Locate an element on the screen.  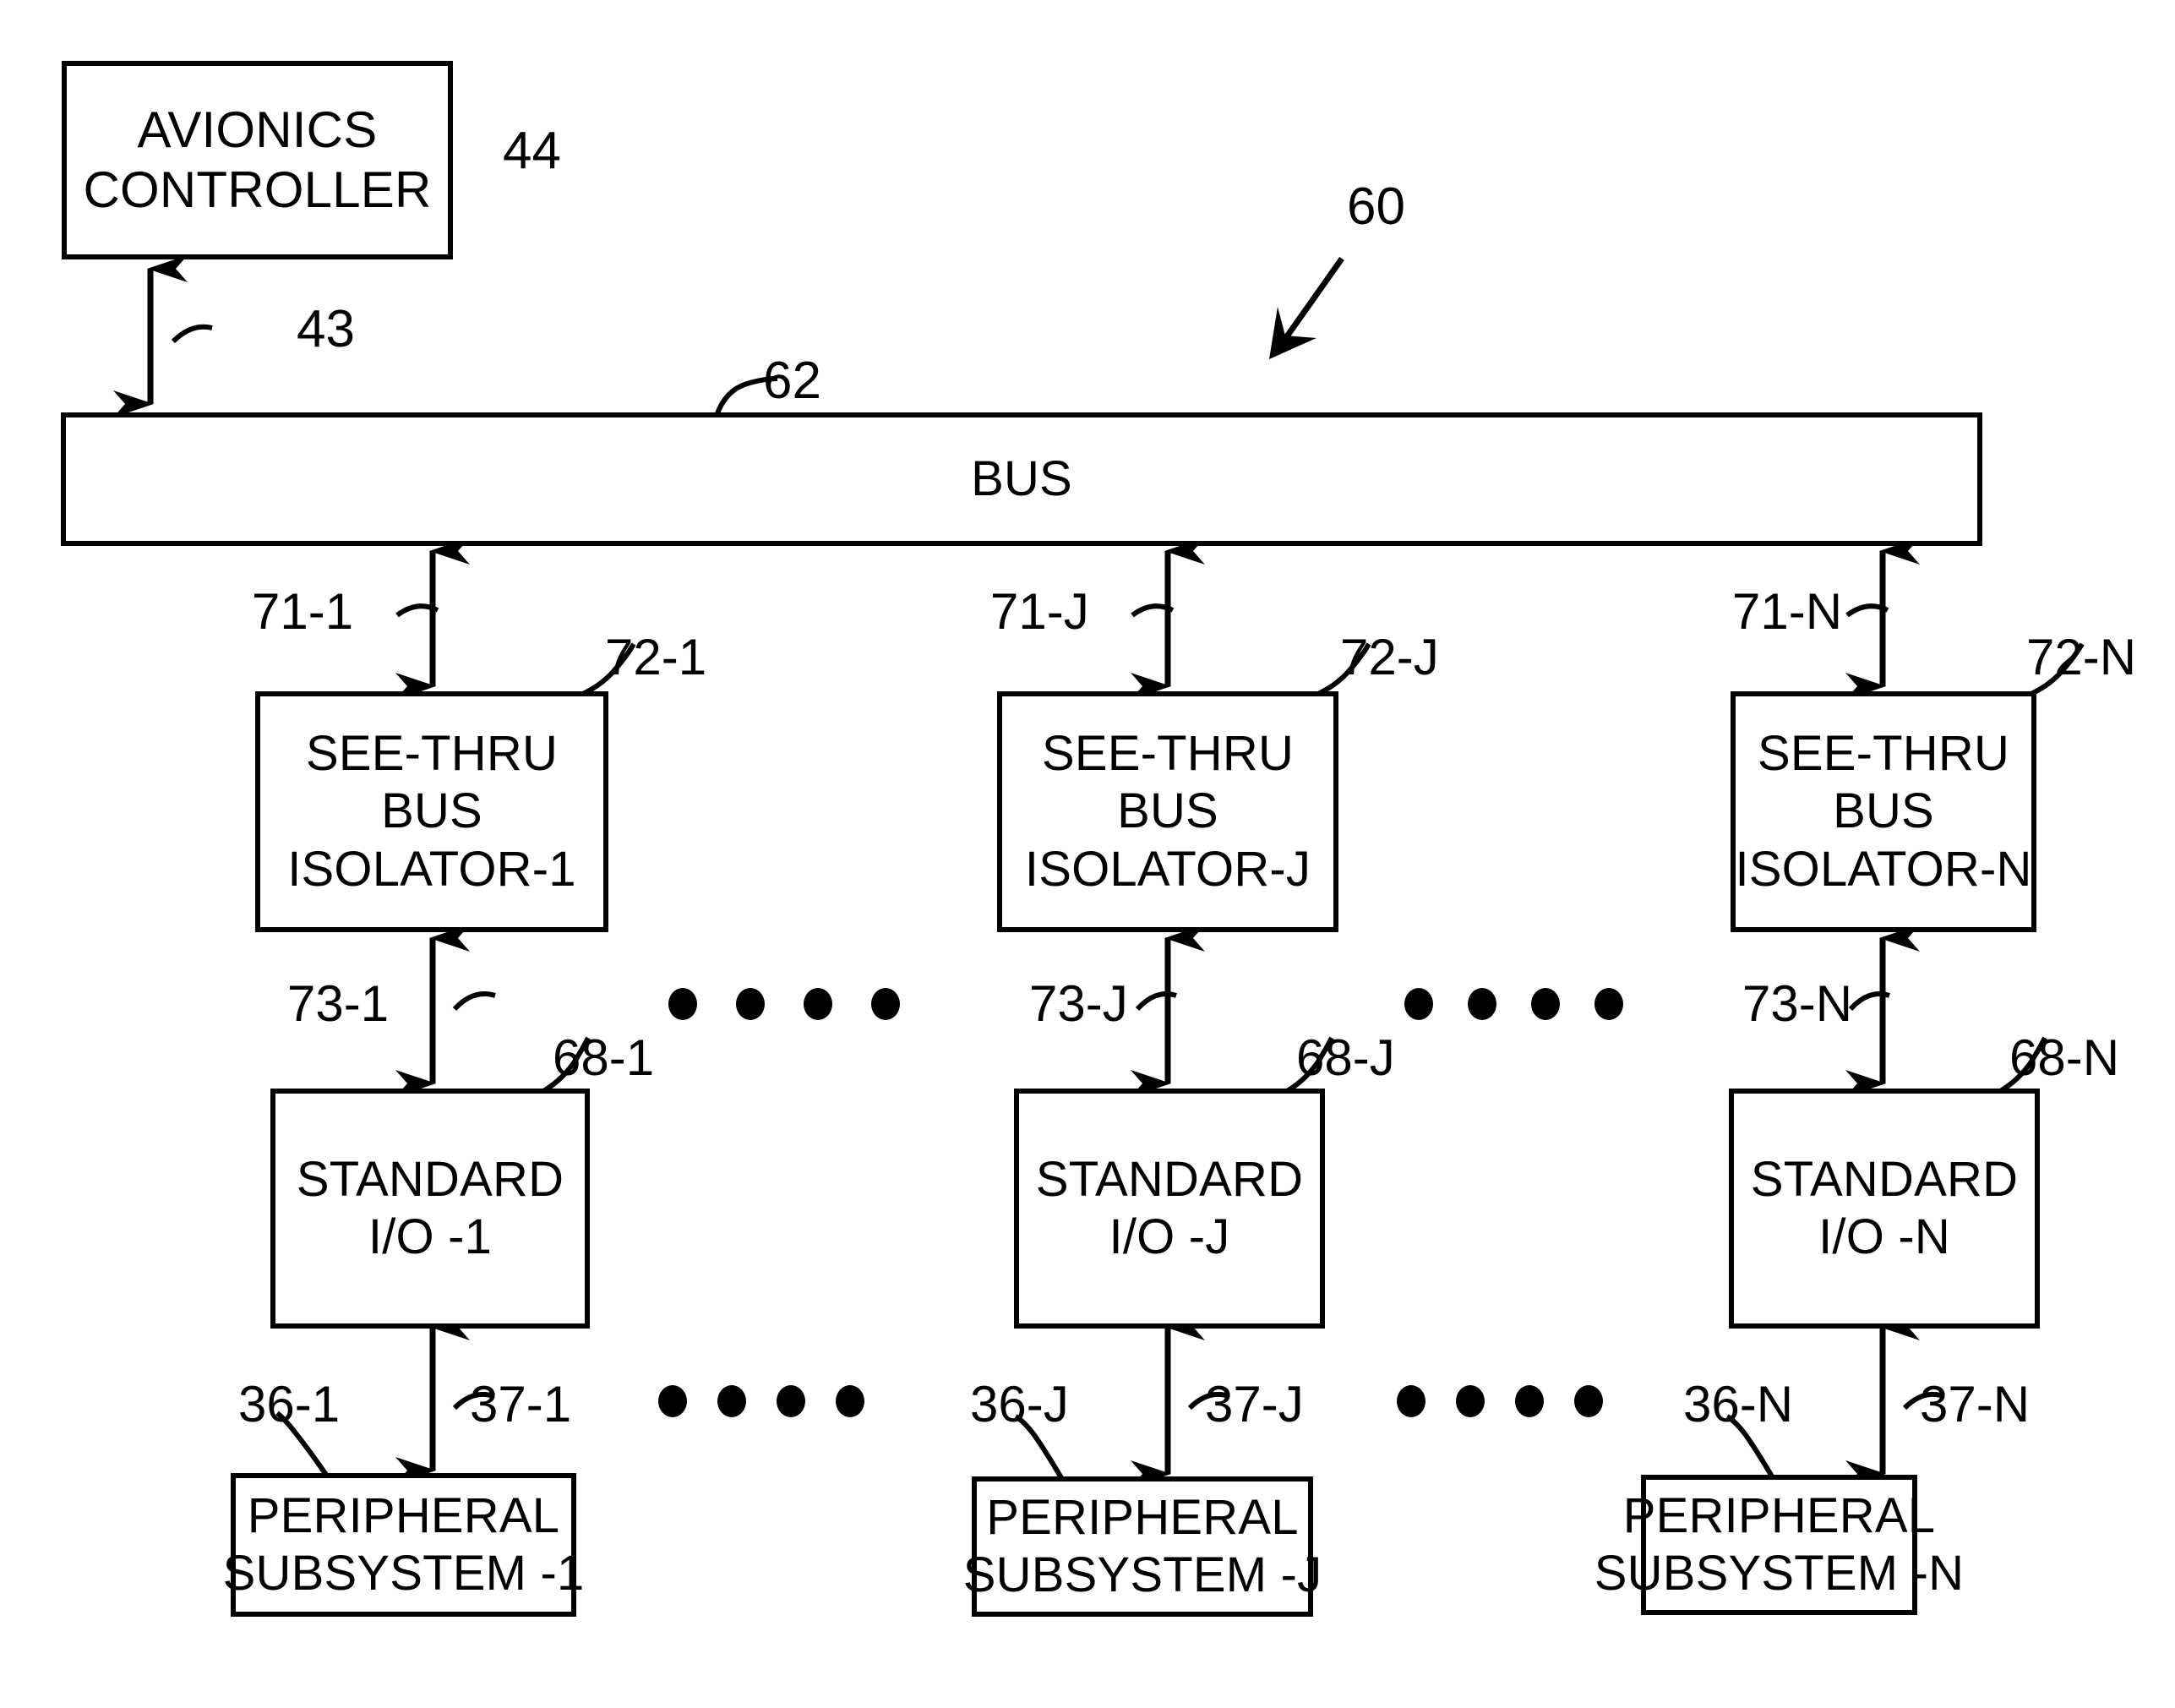
isolator-1-line3: ISOLATOR-1 is located at coordinates (431, 869).